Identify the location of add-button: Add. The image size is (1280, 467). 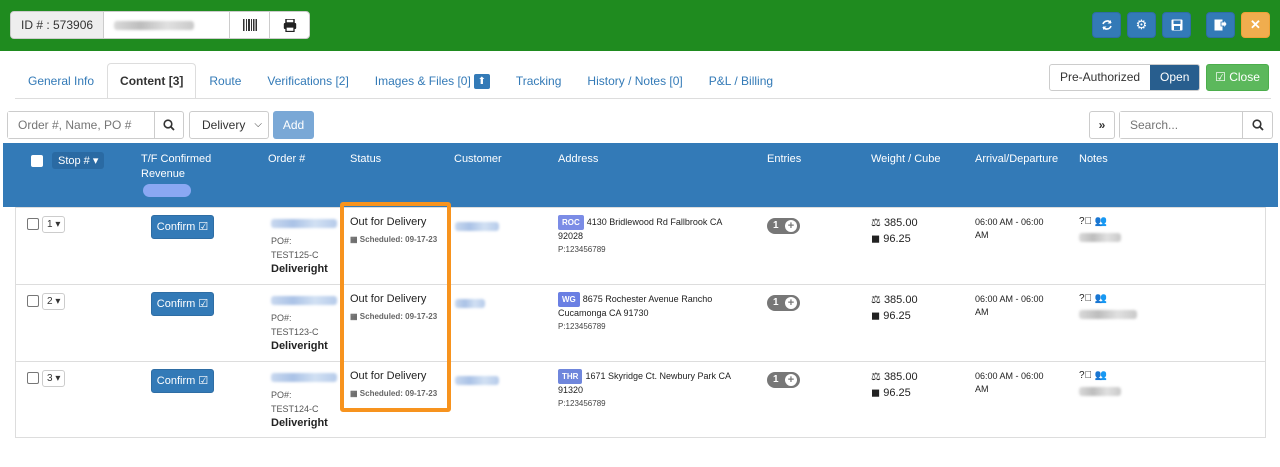
(293, 125).